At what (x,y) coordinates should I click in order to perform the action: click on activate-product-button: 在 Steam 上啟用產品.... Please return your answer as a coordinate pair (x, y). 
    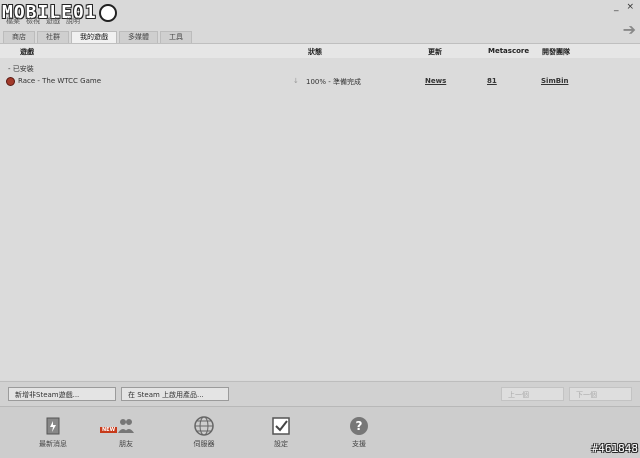
    Looking at the image, I should click on (175, 394).